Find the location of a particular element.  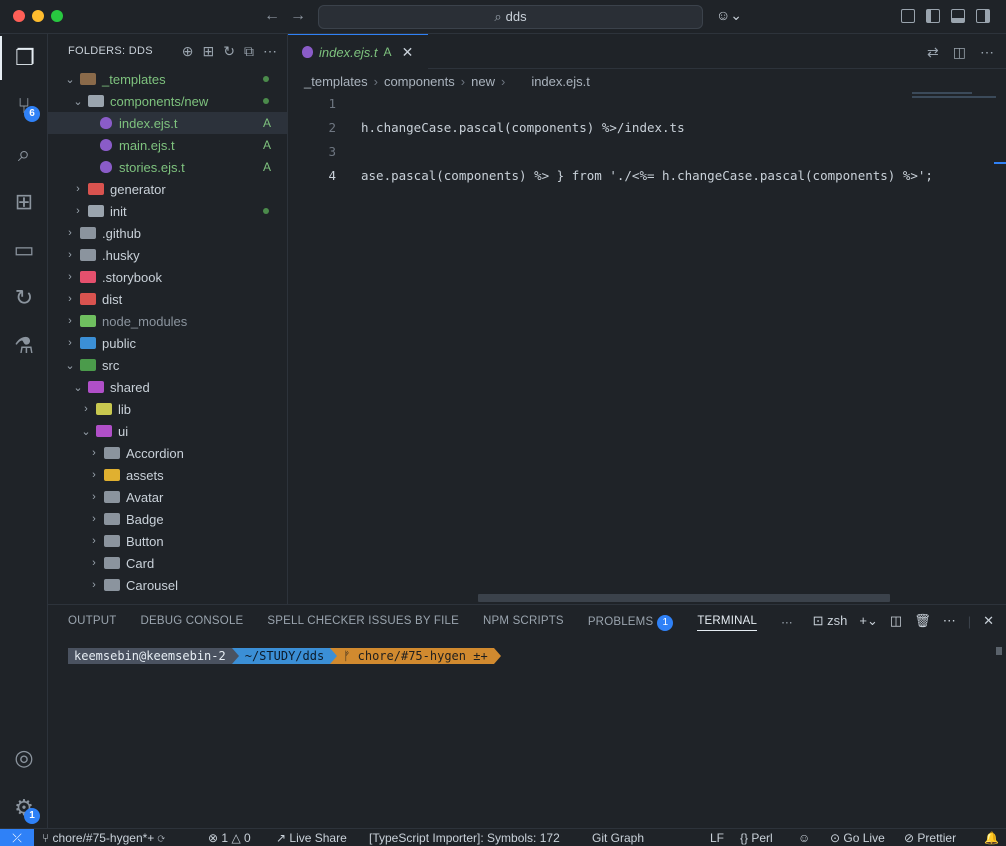

breadcrumb-item: new is located at coordinates (483, 81).